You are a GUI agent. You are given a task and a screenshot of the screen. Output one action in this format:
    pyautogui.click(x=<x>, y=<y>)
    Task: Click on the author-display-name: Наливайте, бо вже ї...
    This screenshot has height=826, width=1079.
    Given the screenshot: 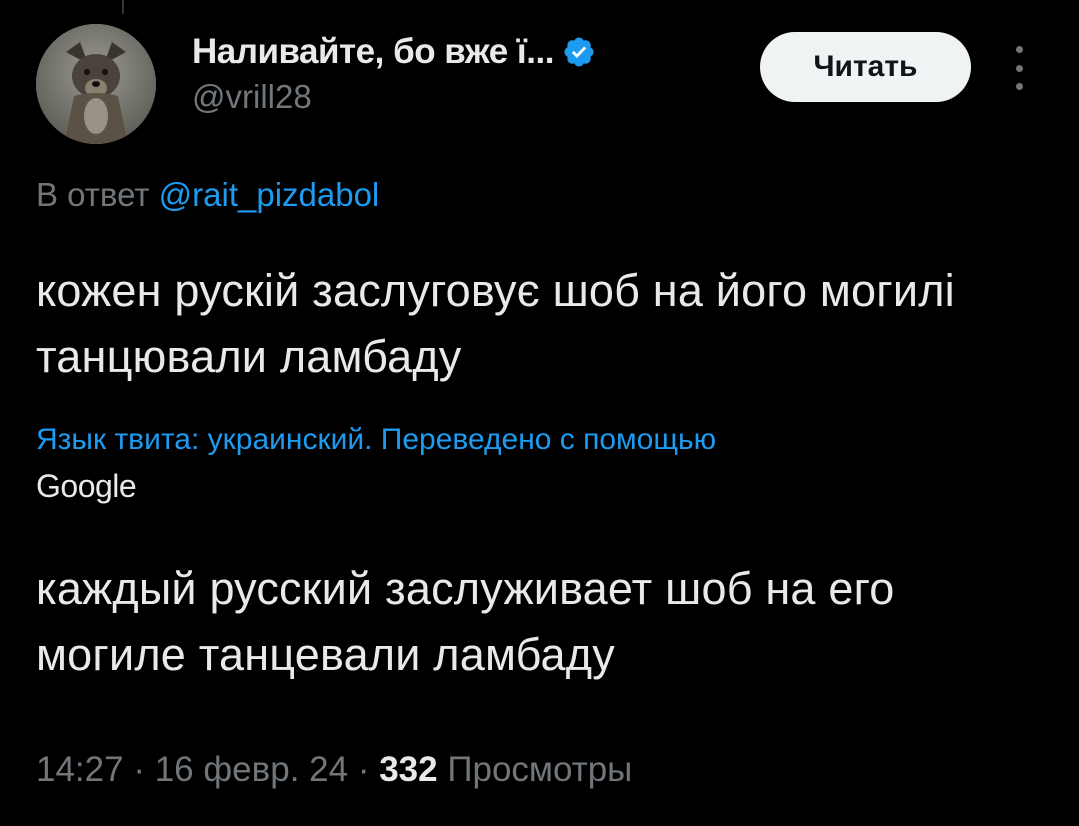 What is the action you would take?
    pyautogui.click(x=373, y=52)
    